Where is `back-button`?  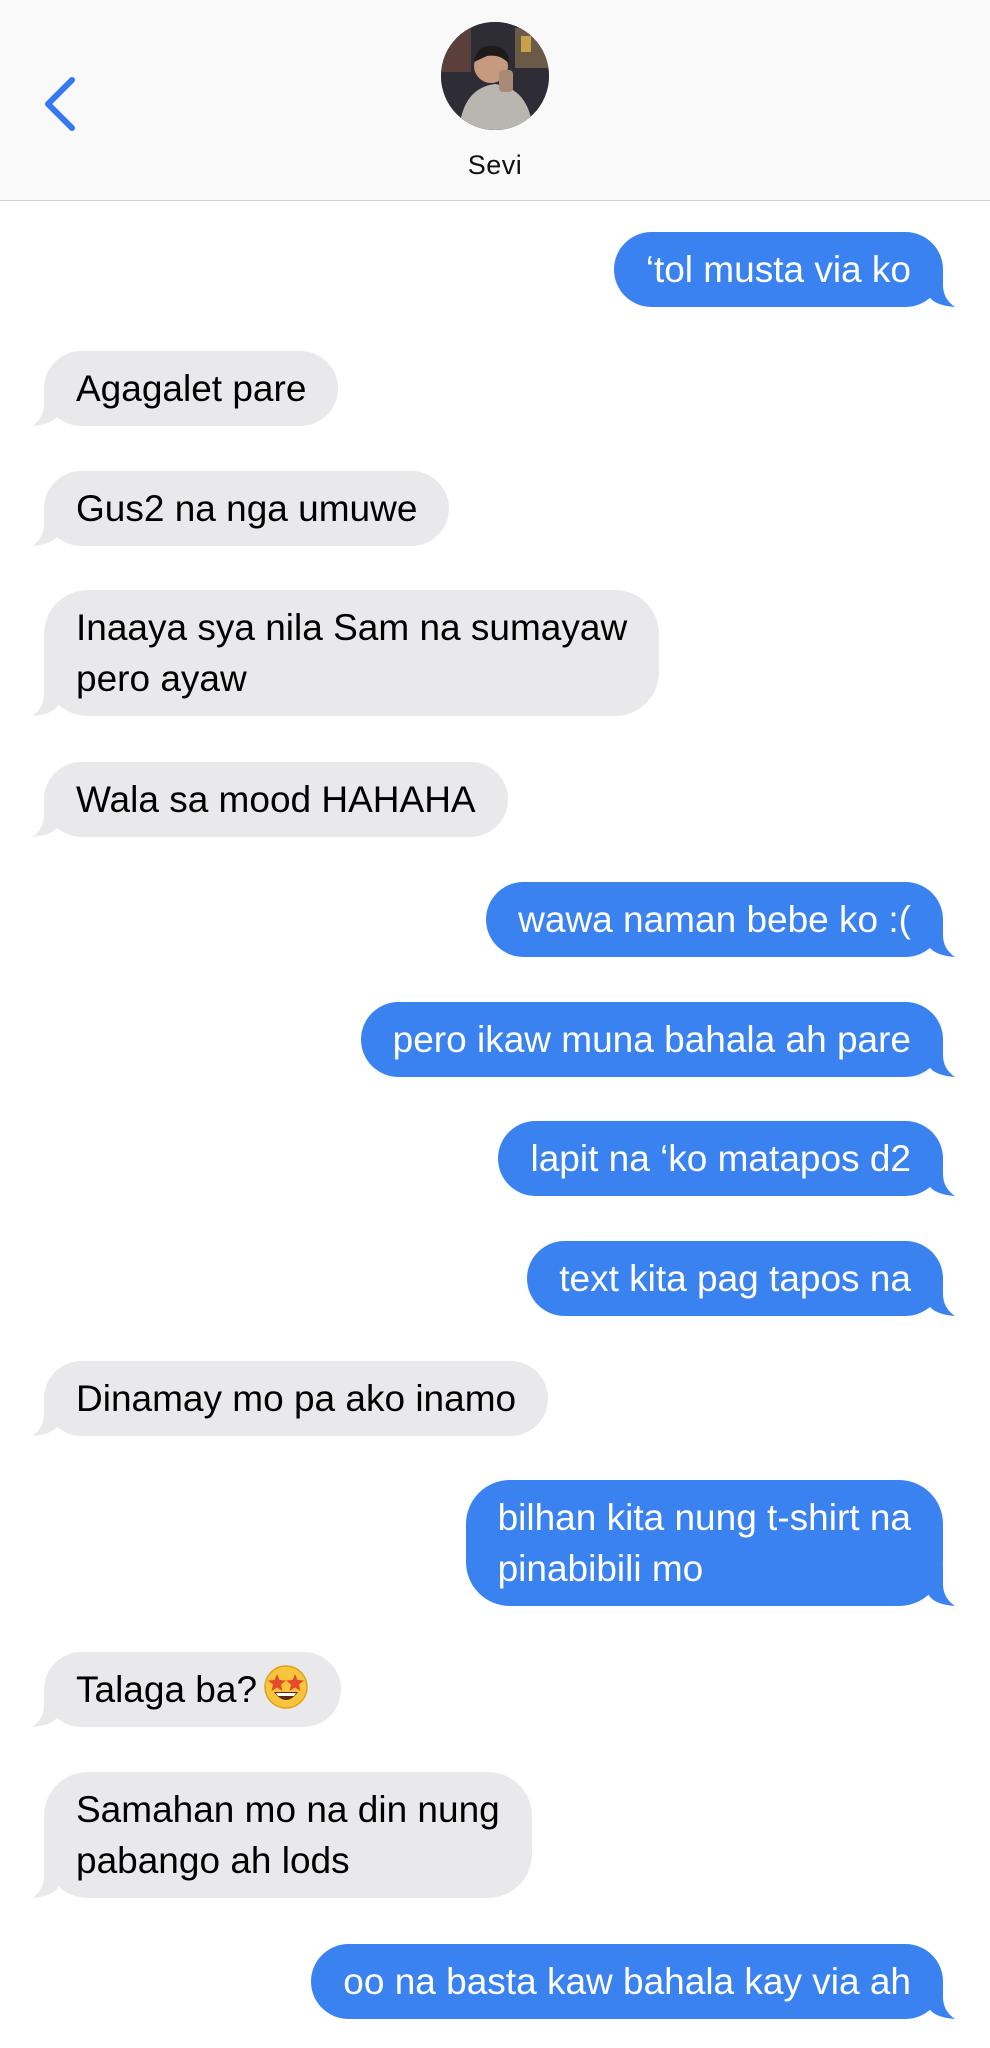 back-button is located at coordinates (62, 104).